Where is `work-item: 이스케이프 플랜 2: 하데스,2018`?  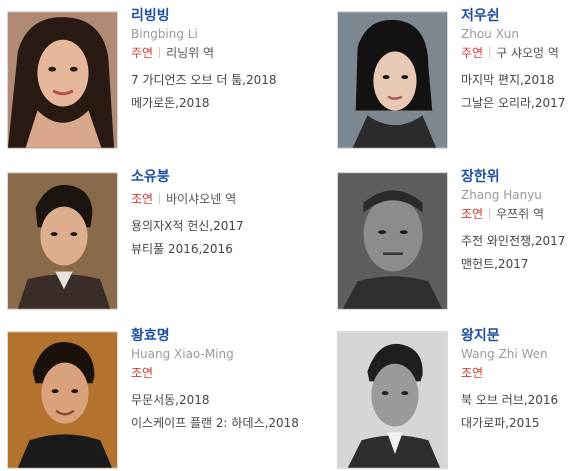 work-item: 이스케이프 플랜 2: 하데스,2018 is located at coordinates (215, 423).